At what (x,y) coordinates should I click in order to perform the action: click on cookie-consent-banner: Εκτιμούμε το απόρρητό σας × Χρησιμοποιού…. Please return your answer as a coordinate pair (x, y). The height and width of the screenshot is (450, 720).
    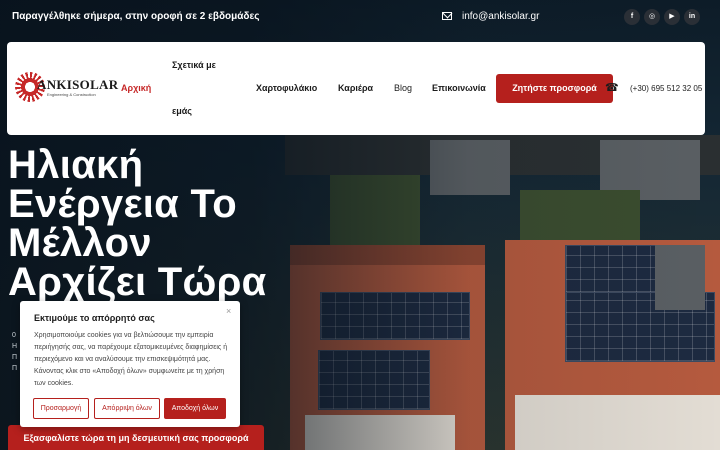
    Looking at the image, I should click on (130, 364).